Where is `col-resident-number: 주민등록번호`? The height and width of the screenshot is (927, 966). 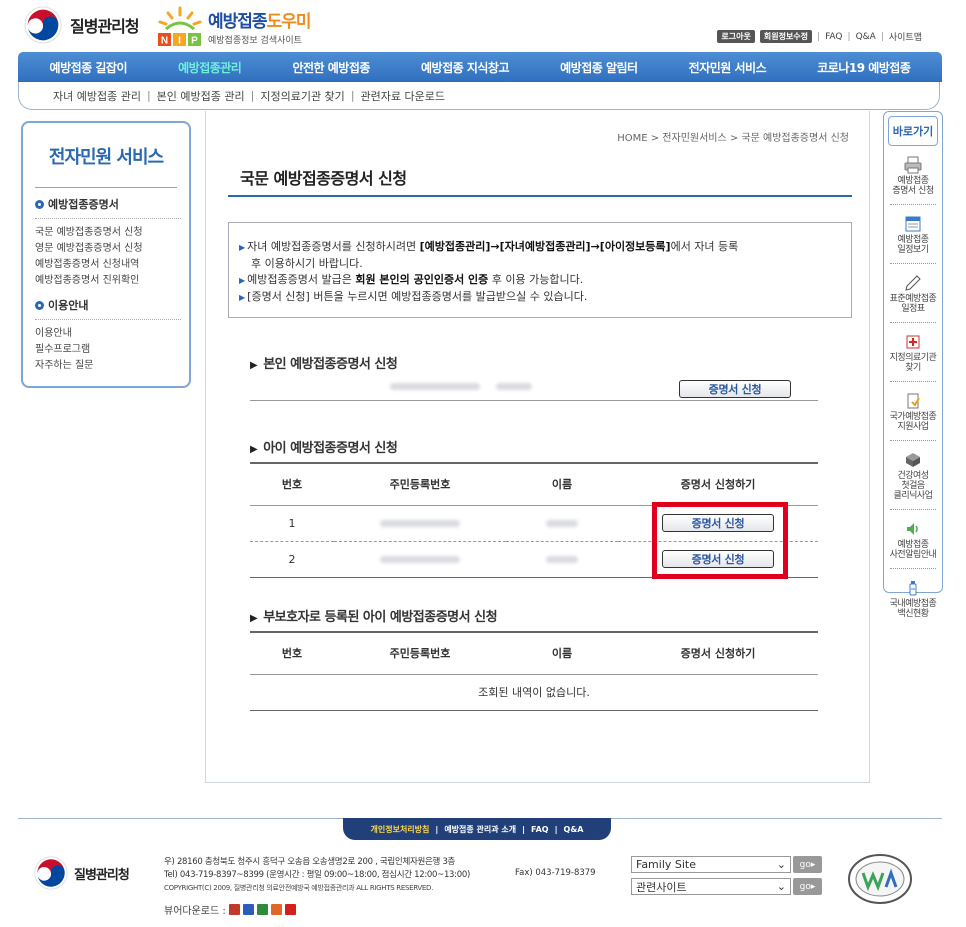
col-resident-number: 주민등록번호 is located at coordinates (420, 653).